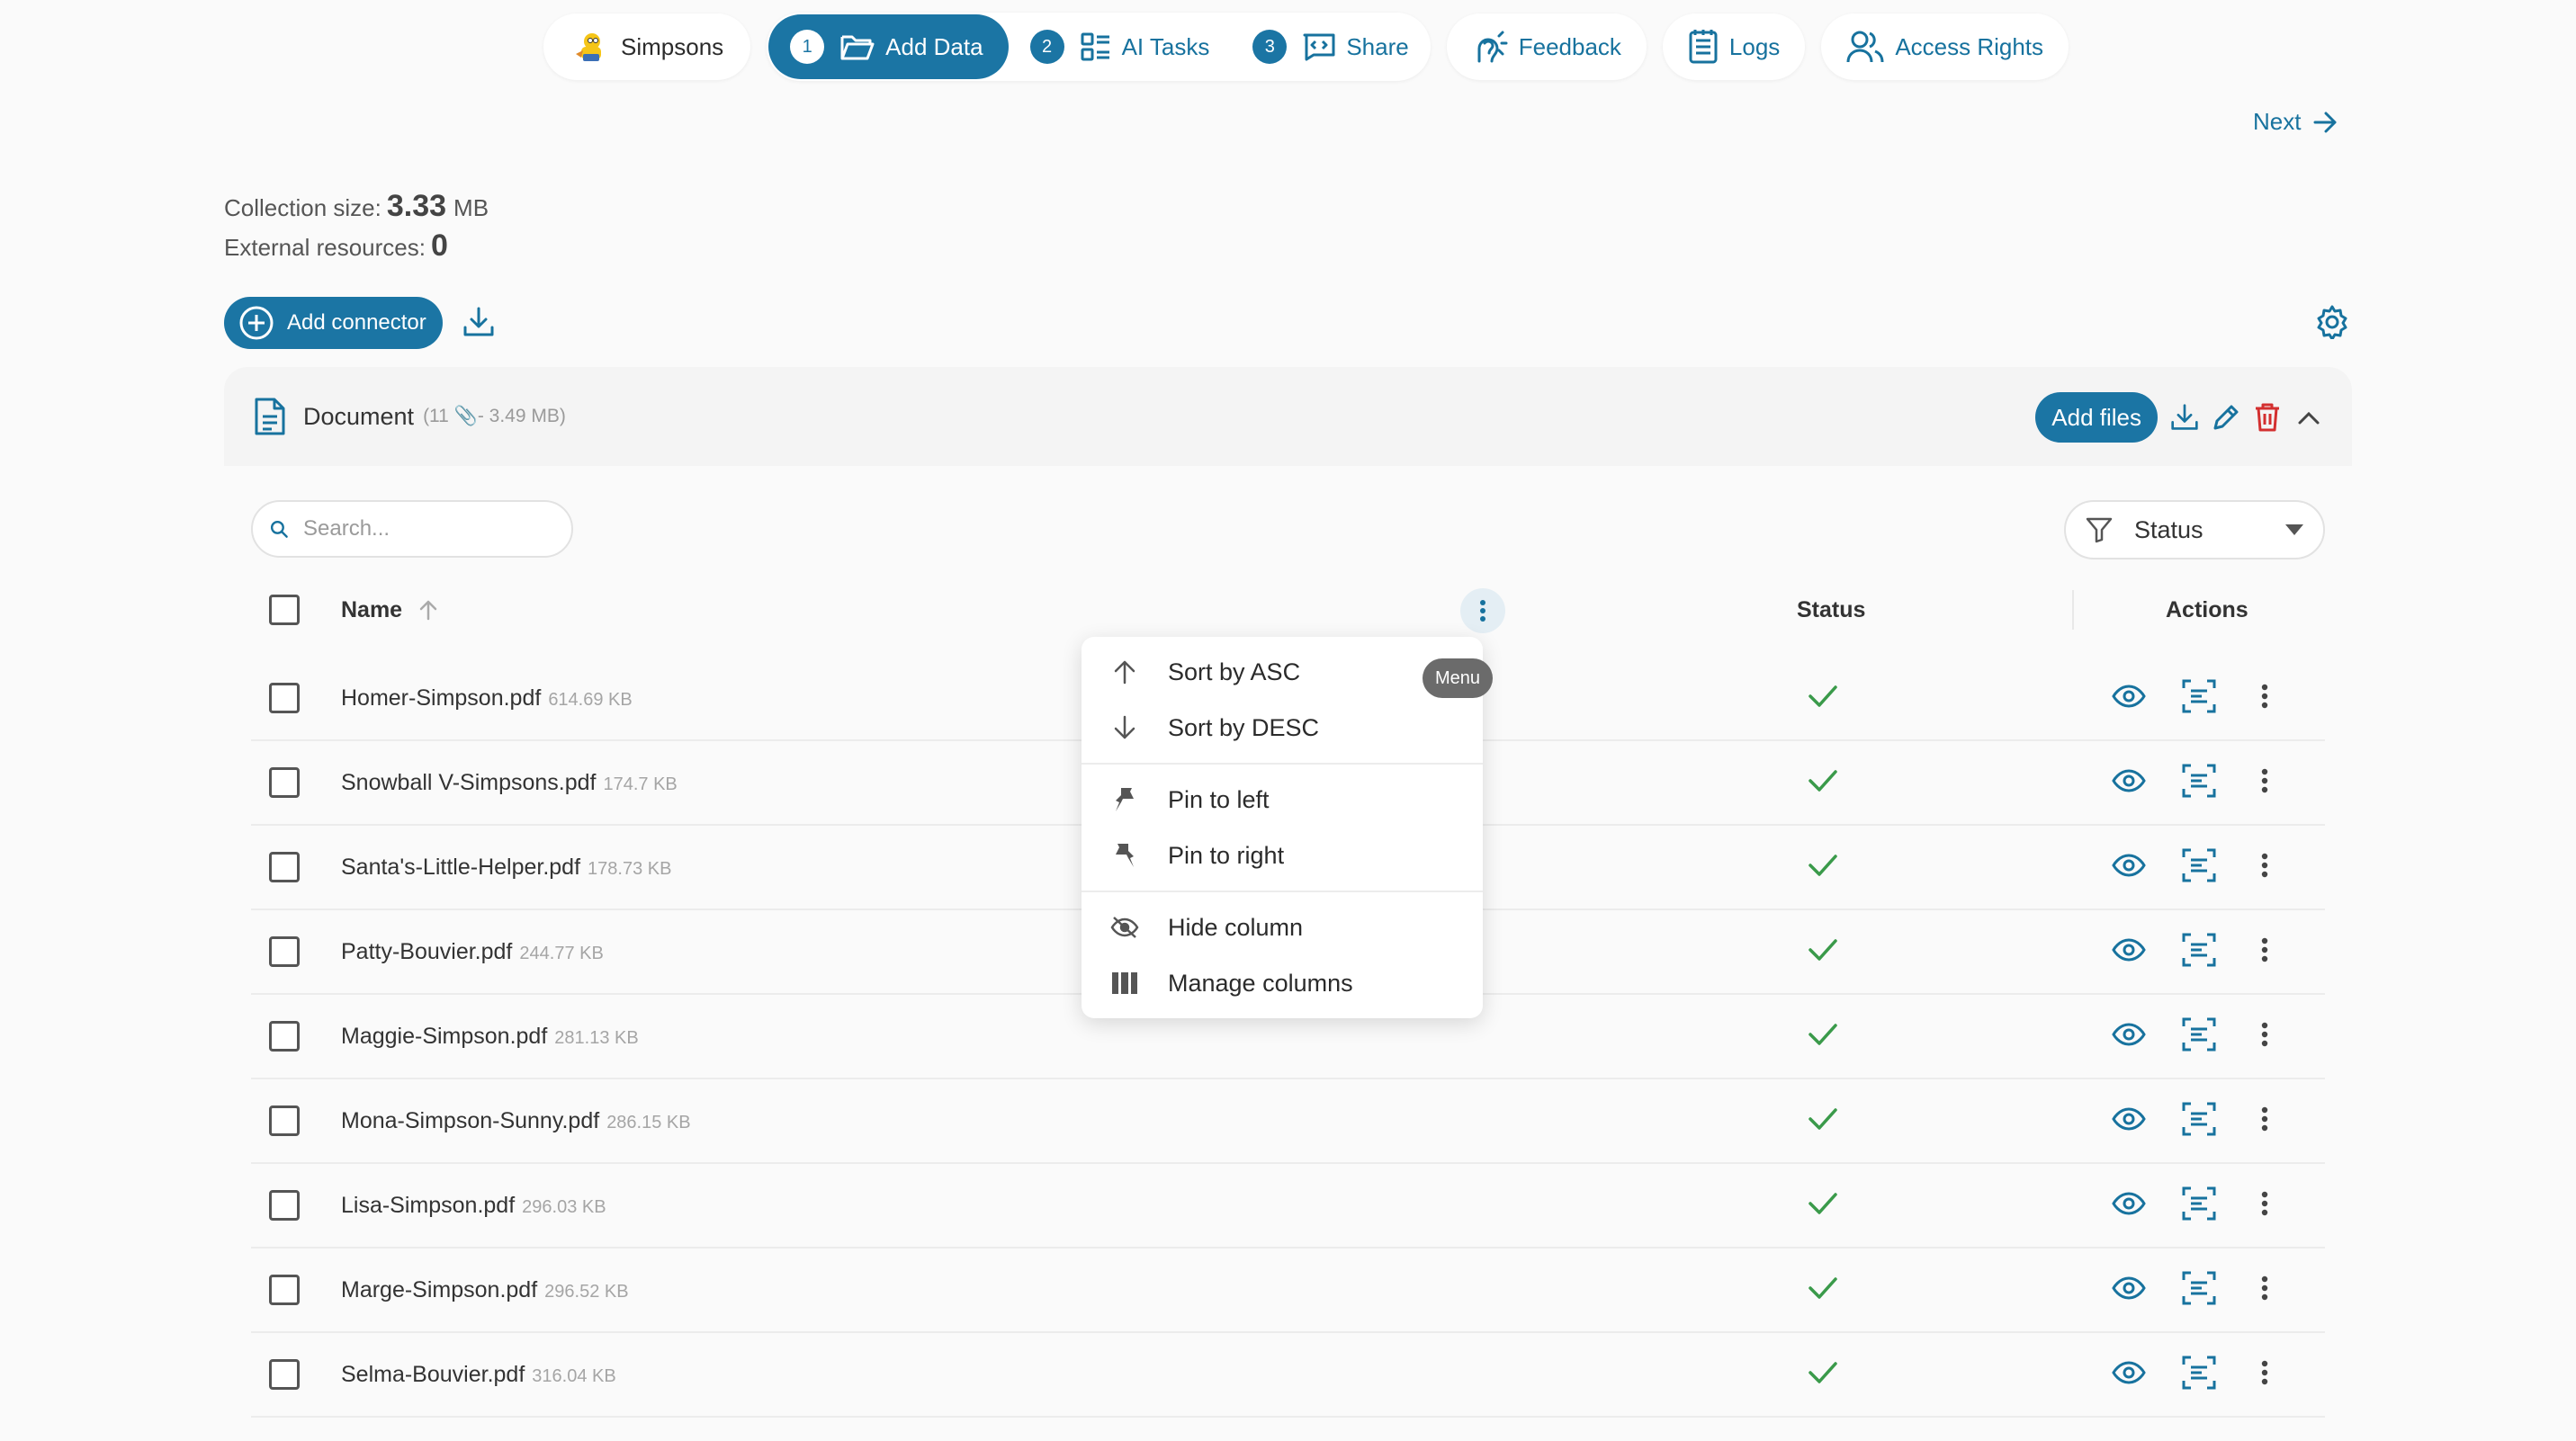 The image size is (2576, 1441). What do you see at coordinates (1493, 47) in the screenshot?
I see `feedback-icon` at bounding box center [1493, 47].